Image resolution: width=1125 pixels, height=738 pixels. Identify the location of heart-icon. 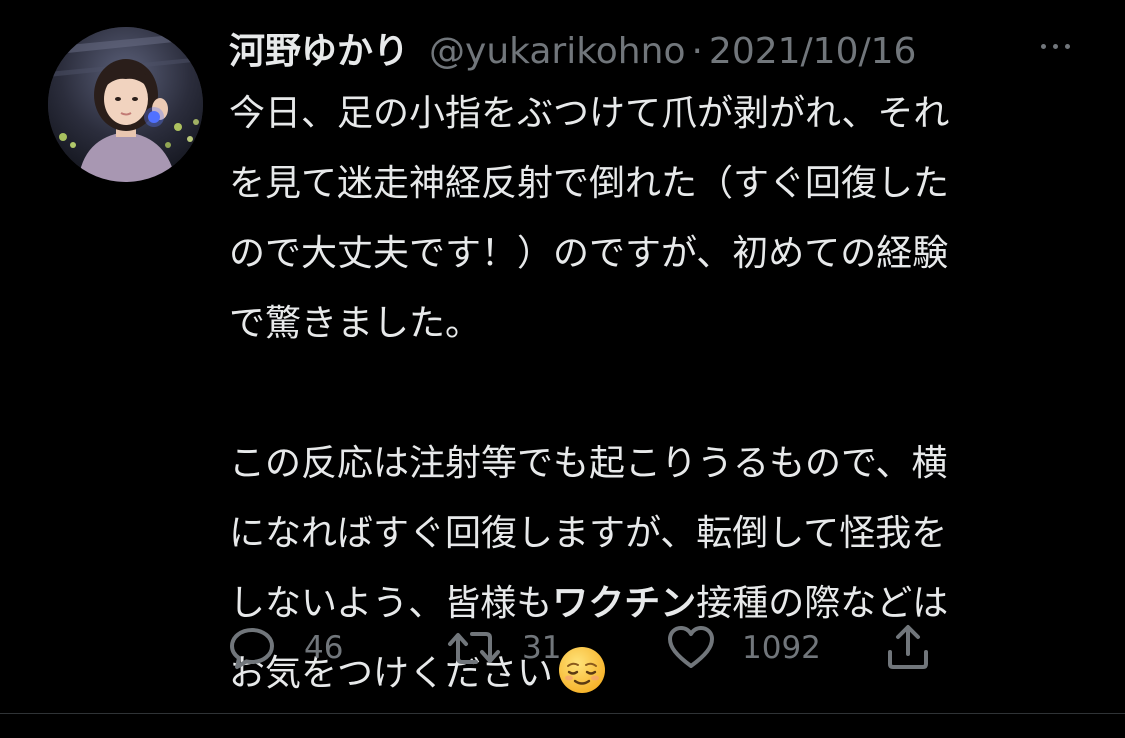
(691, 647).